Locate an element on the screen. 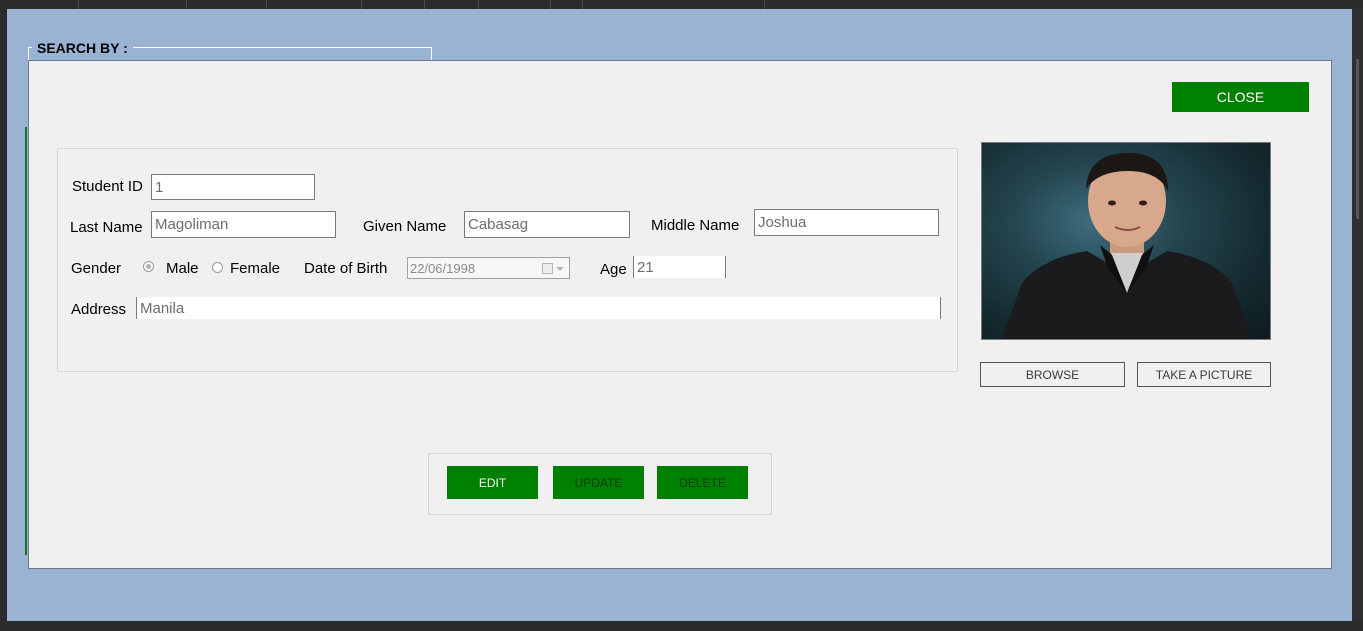 This screenshot has height=631, width=1363. gender-female-radio is located at coordinates (217, 267).